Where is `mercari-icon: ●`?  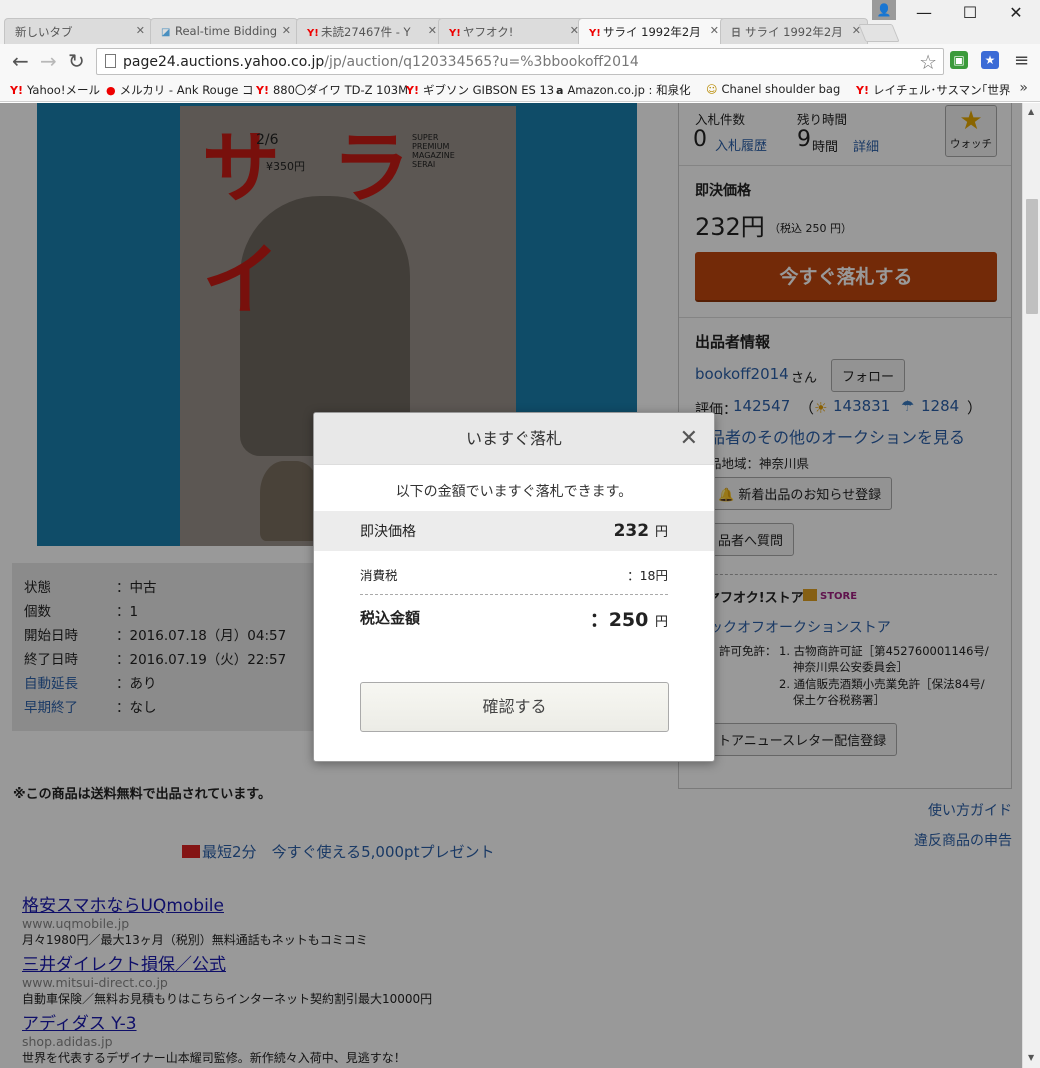 mercari-icon: ● is located at coordinates (111, 90).